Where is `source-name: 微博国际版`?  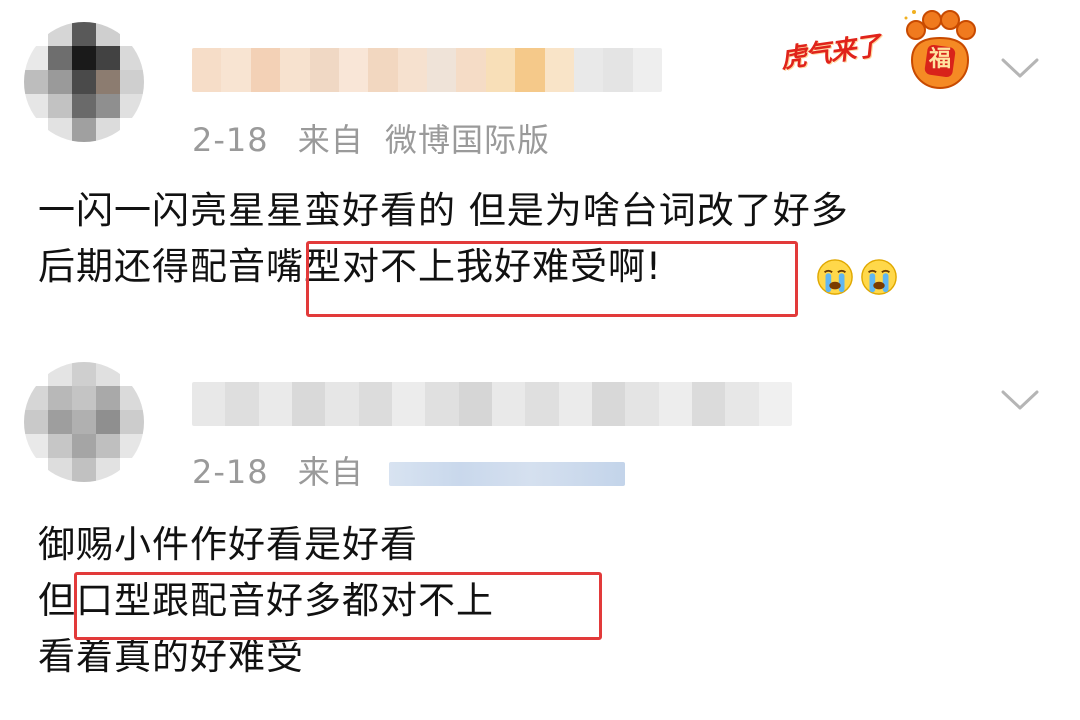 source-name: 微博国际版 is located at coordinates (467, 140).